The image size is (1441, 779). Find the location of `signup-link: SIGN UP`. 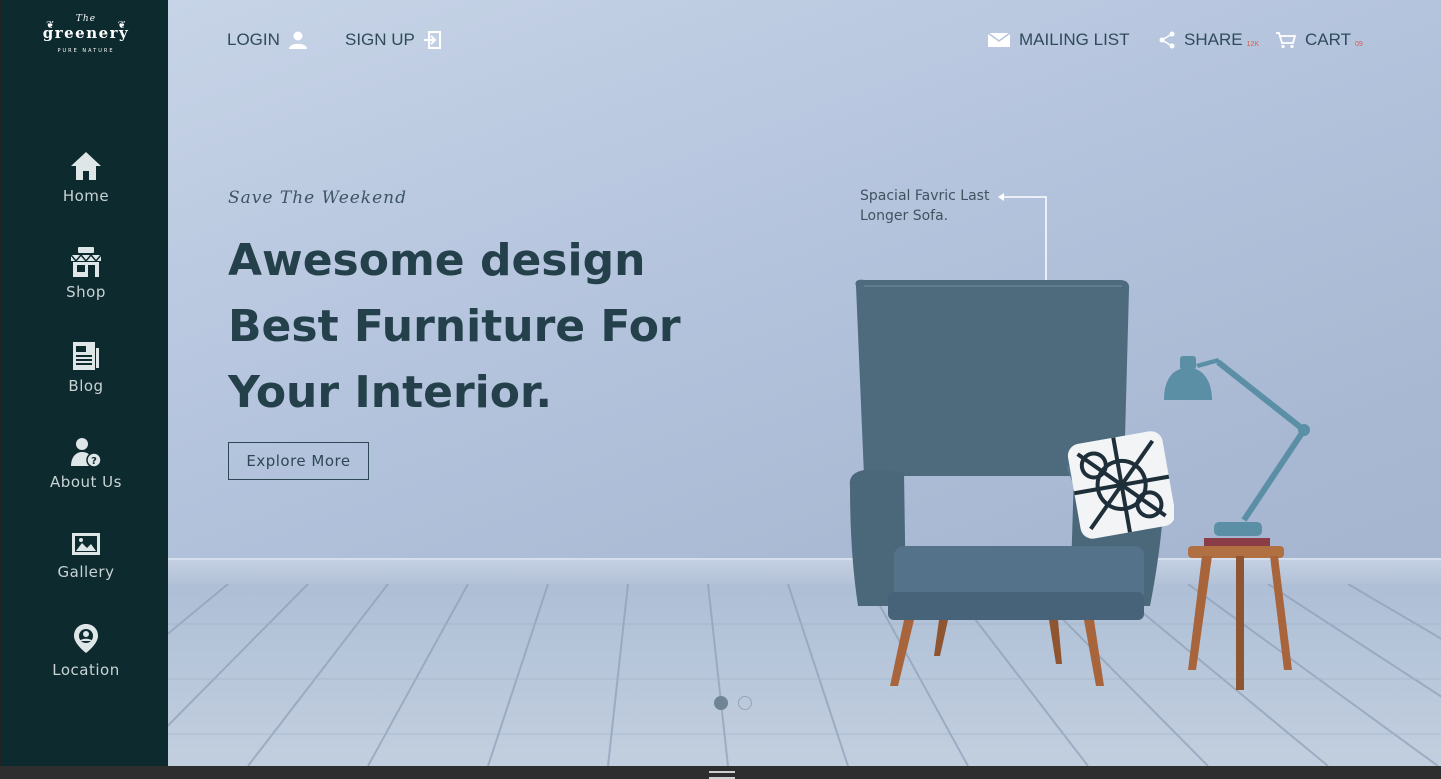

signup-link: SIGN UP is located at coordinates (393, 40).